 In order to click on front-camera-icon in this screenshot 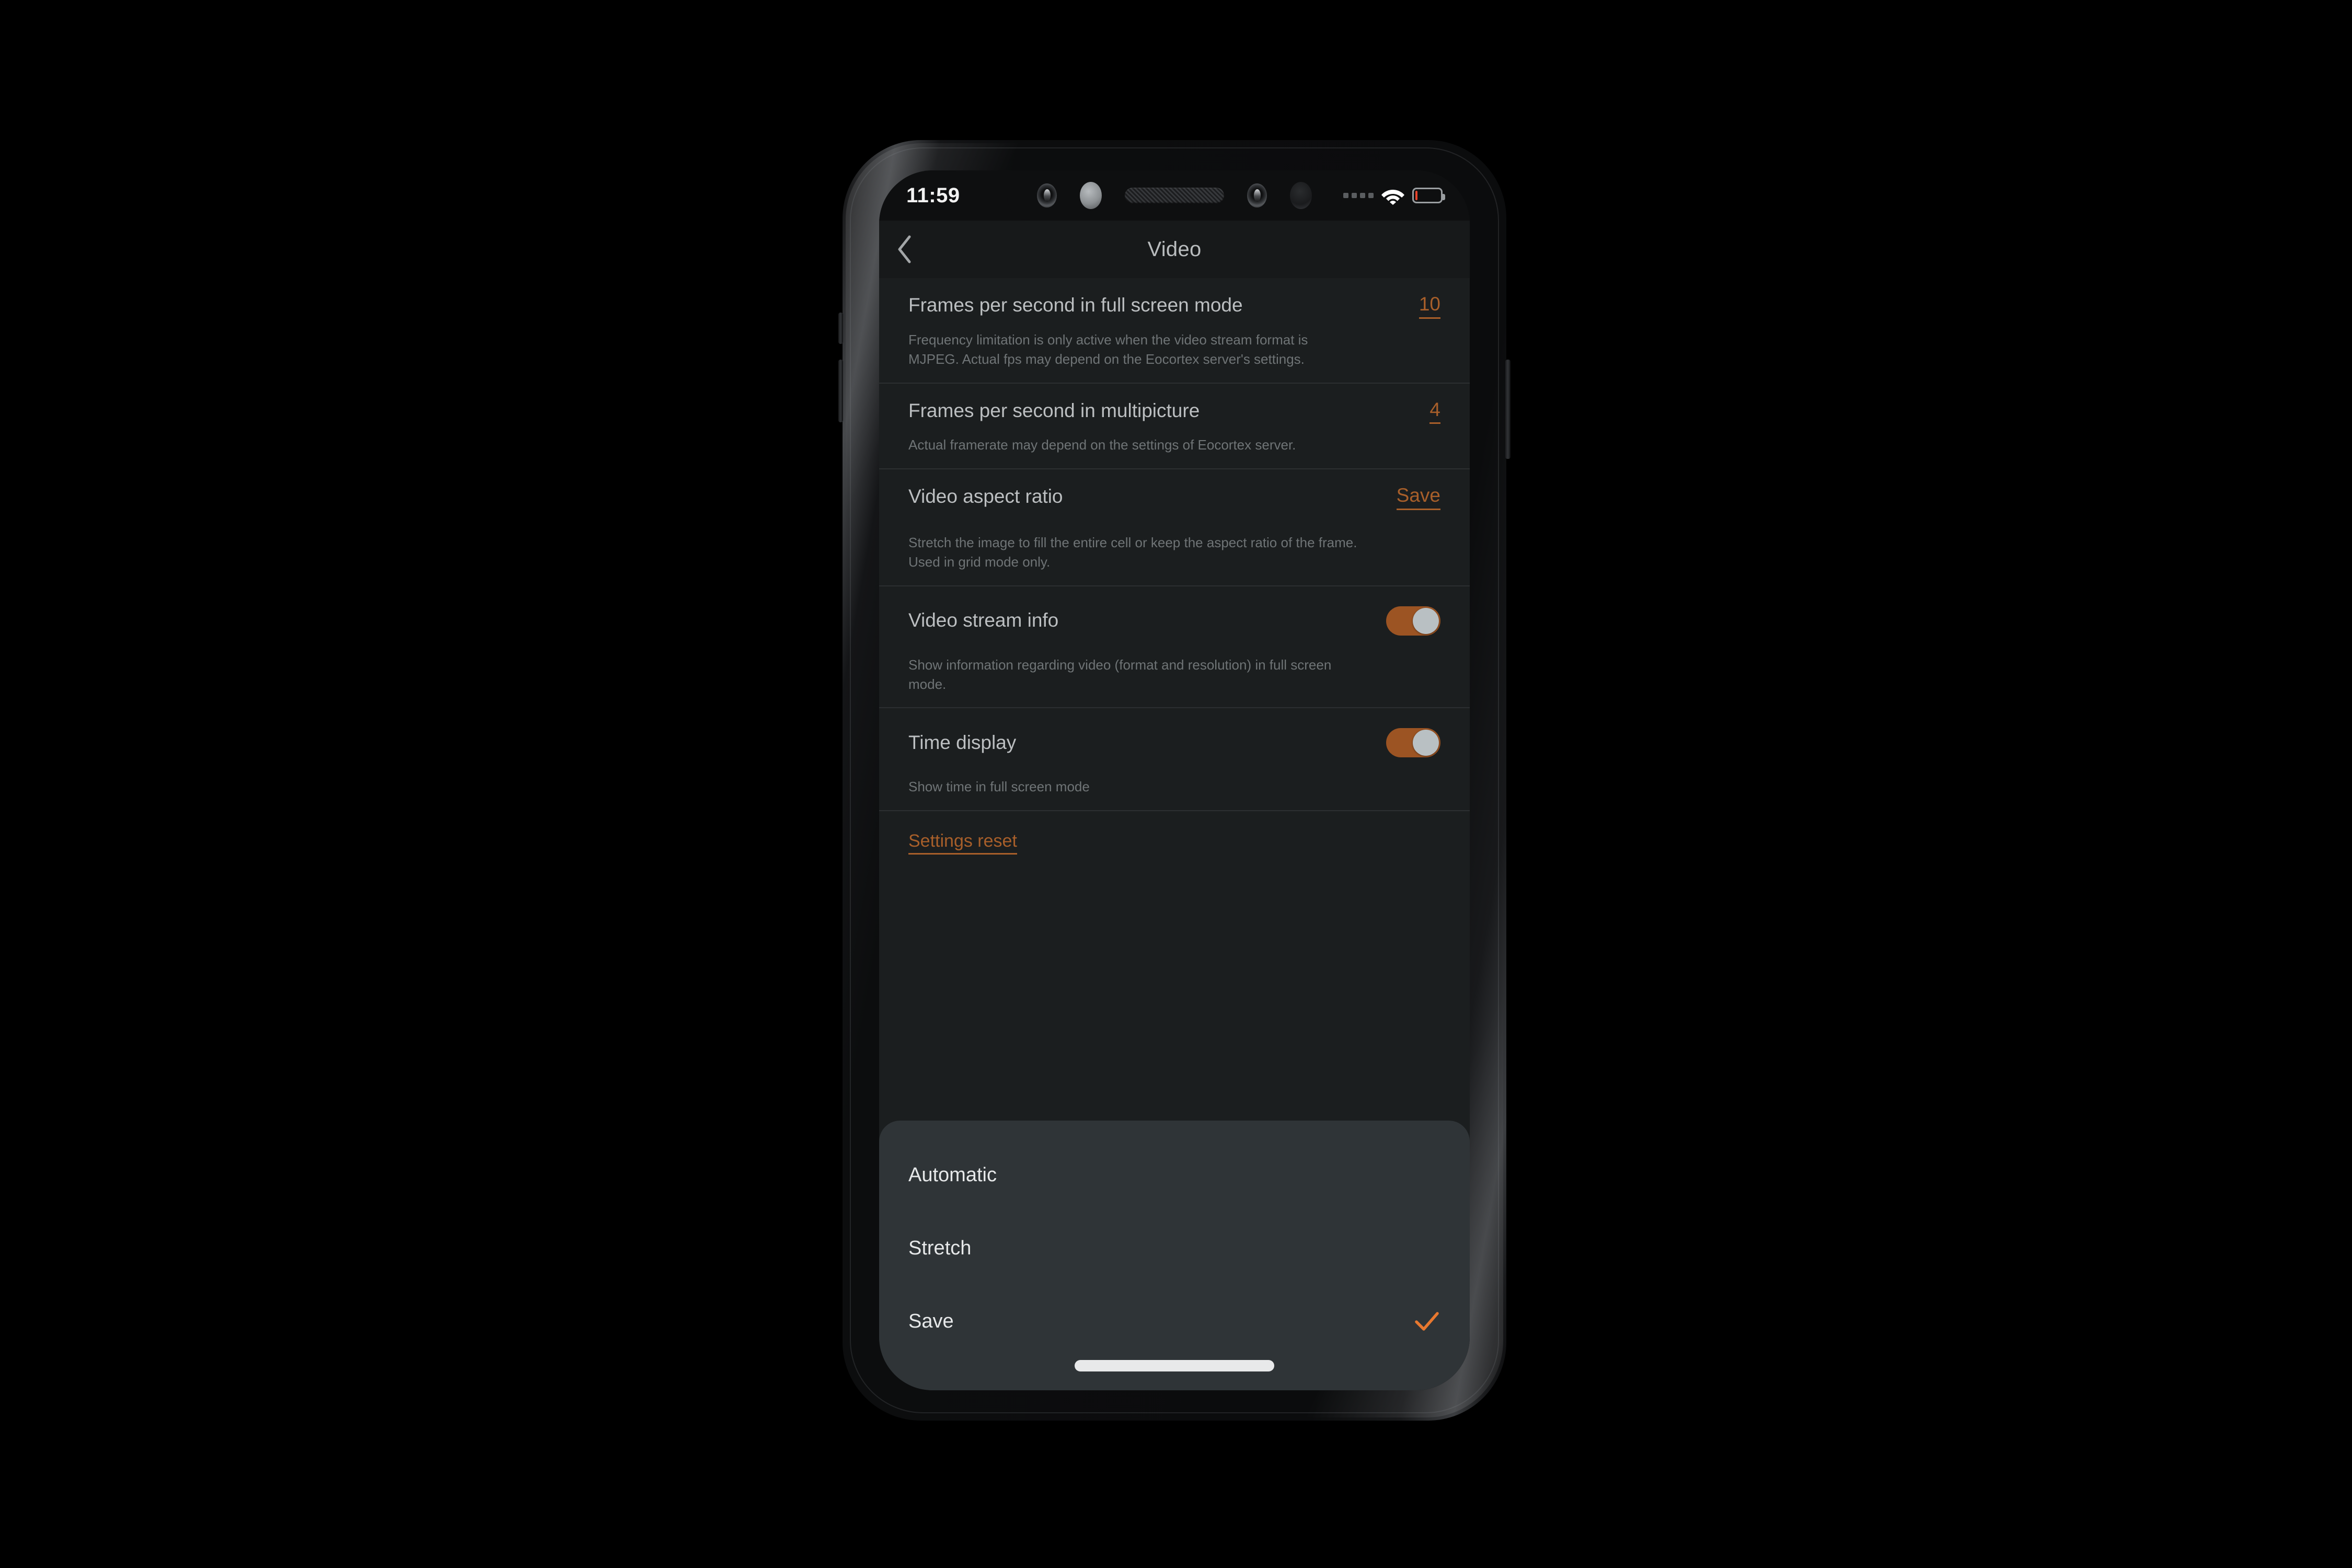, I will do `click(1047, 195)`.